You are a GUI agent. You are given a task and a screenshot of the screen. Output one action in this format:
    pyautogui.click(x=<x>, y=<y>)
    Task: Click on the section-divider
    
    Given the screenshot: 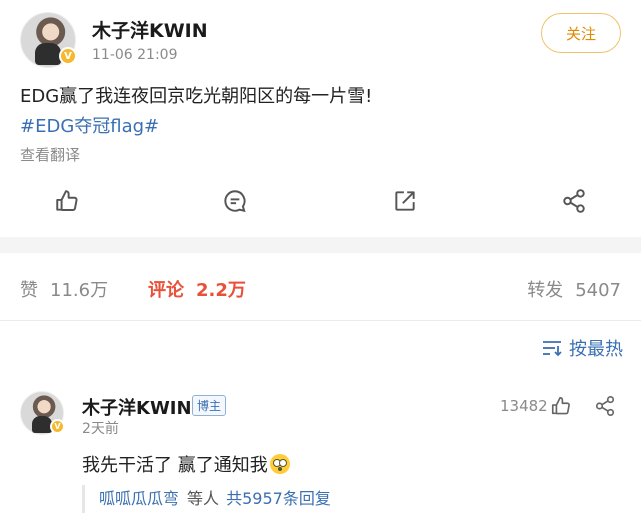 What is the action you would take?
    pyautogui.click(x=320, y=245)
    